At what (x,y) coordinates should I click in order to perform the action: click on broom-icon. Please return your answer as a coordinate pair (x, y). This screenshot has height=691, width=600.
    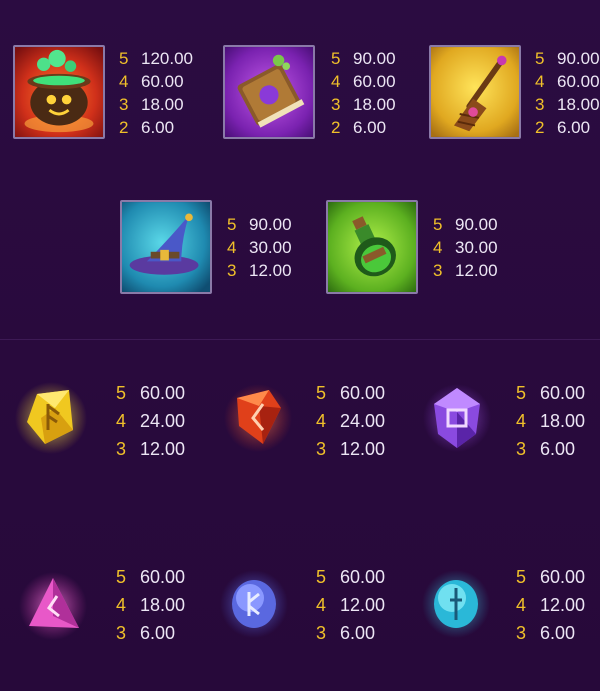
    Looking at the image, I should click on (475, 92).